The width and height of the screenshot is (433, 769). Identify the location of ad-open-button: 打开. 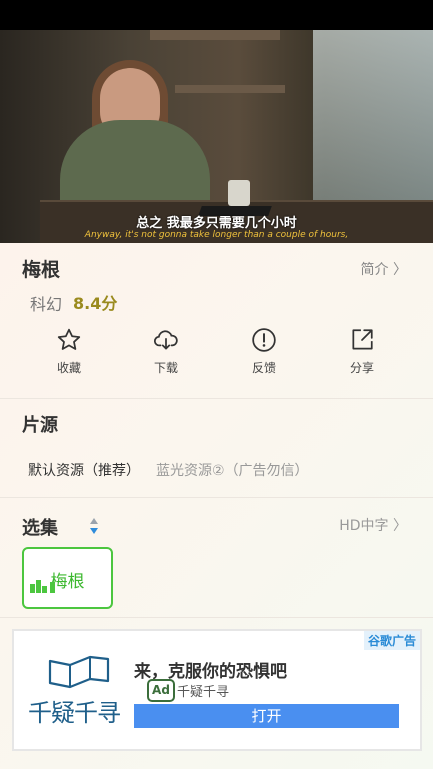
(266, 716).